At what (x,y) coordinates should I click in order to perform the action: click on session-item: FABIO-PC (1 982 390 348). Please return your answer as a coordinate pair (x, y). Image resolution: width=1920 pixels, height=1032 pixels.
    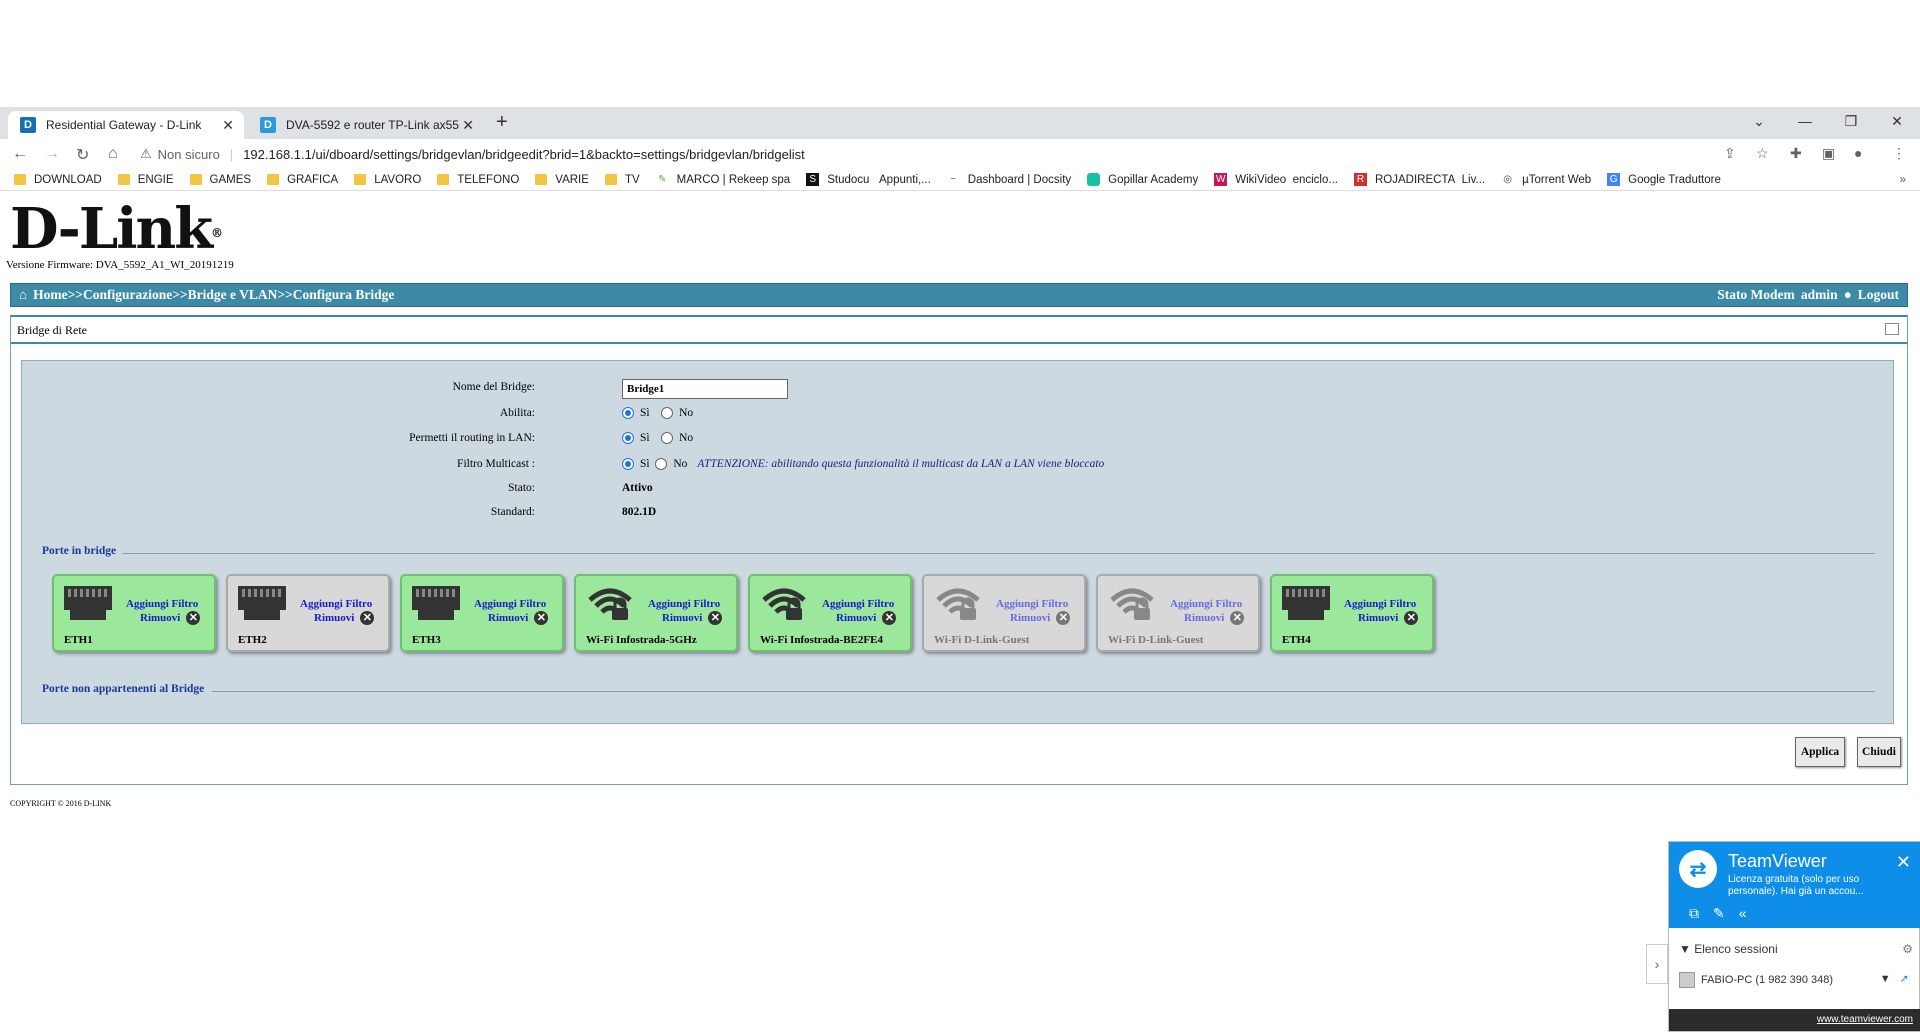
    Looking at the image, I should click on (1756, 980).